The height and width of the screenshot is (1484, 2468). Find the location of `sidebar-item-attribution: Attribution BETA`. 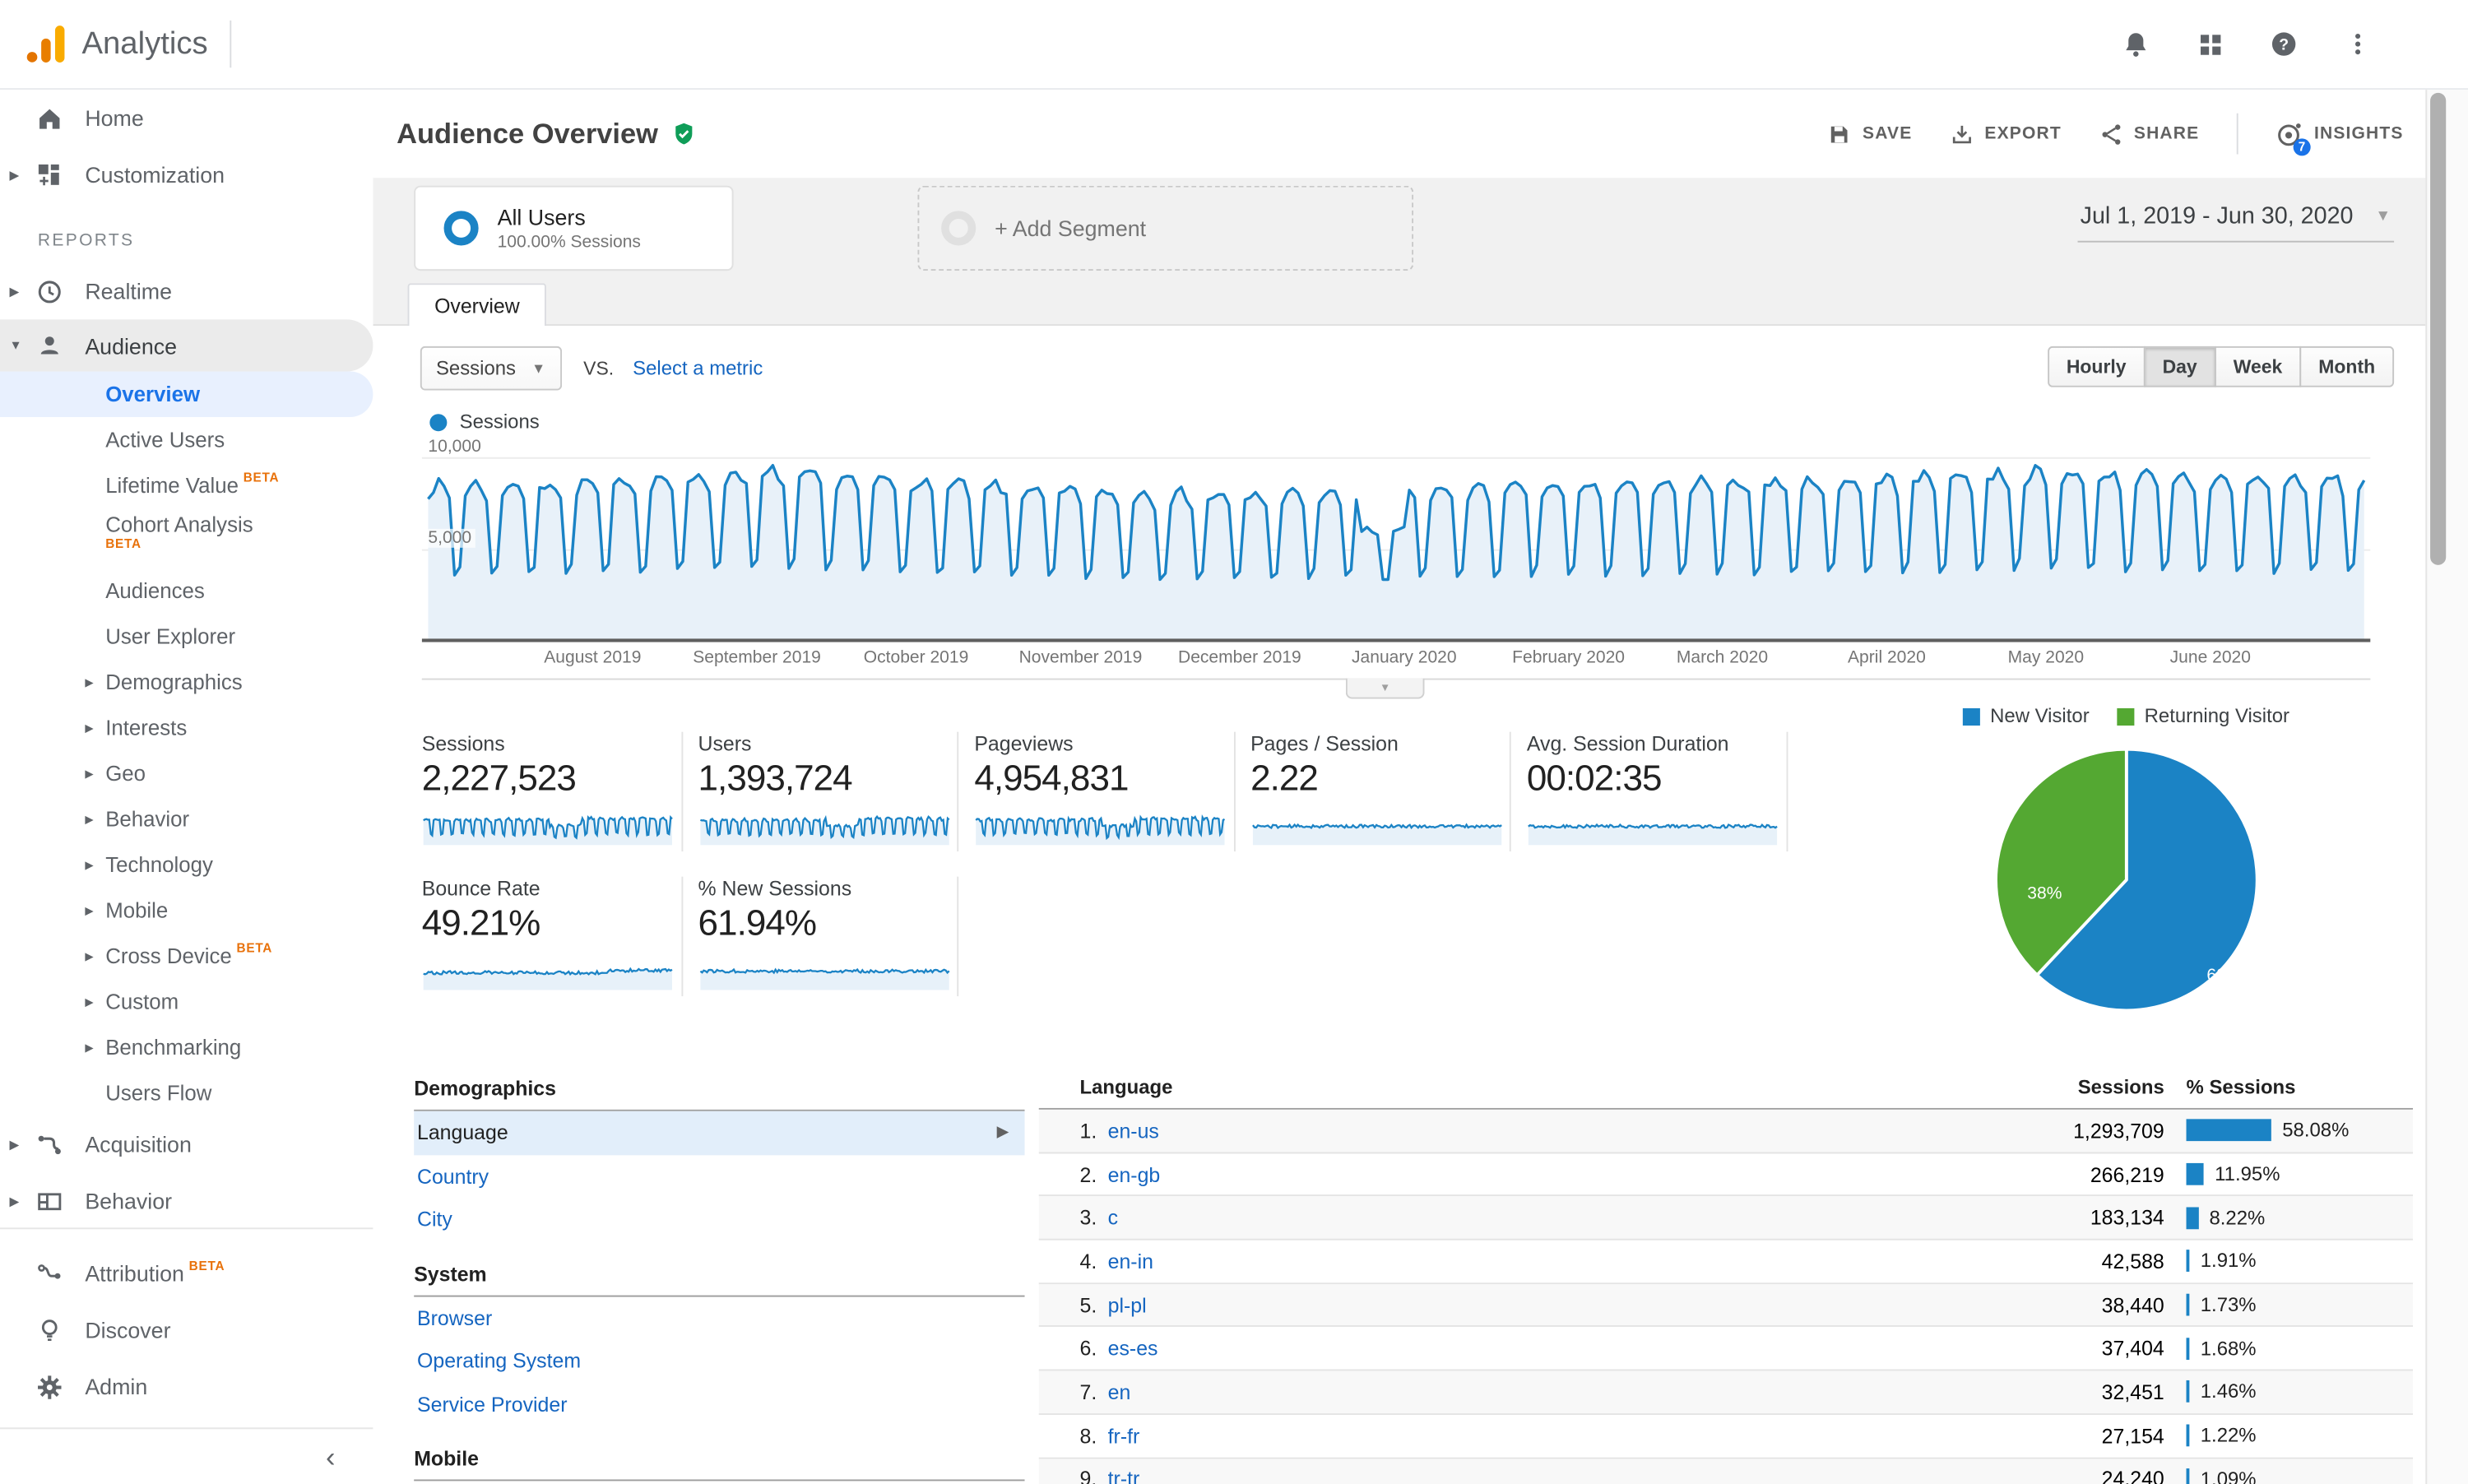

sidebar-item-attribution: Attribution BETA is located at coordinates (186, 1273).